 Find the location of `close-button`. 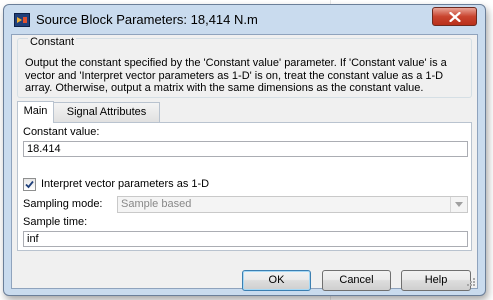

close-button is located at coordinates (454, 16).